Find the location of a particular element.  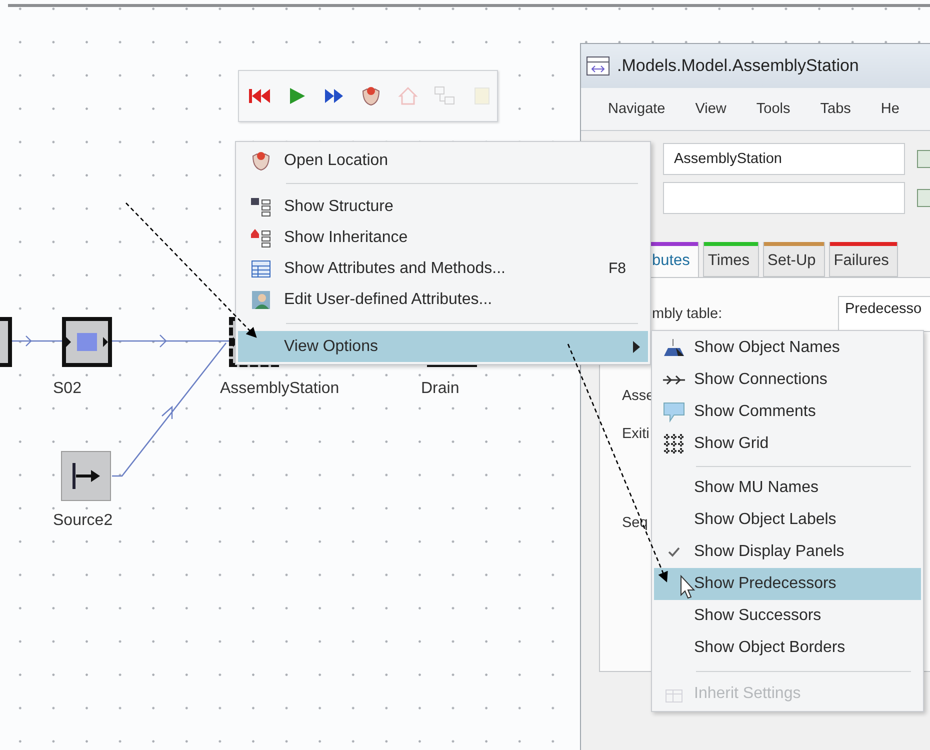

menu-item: Show Object Names is located at coordinates (787, 348).